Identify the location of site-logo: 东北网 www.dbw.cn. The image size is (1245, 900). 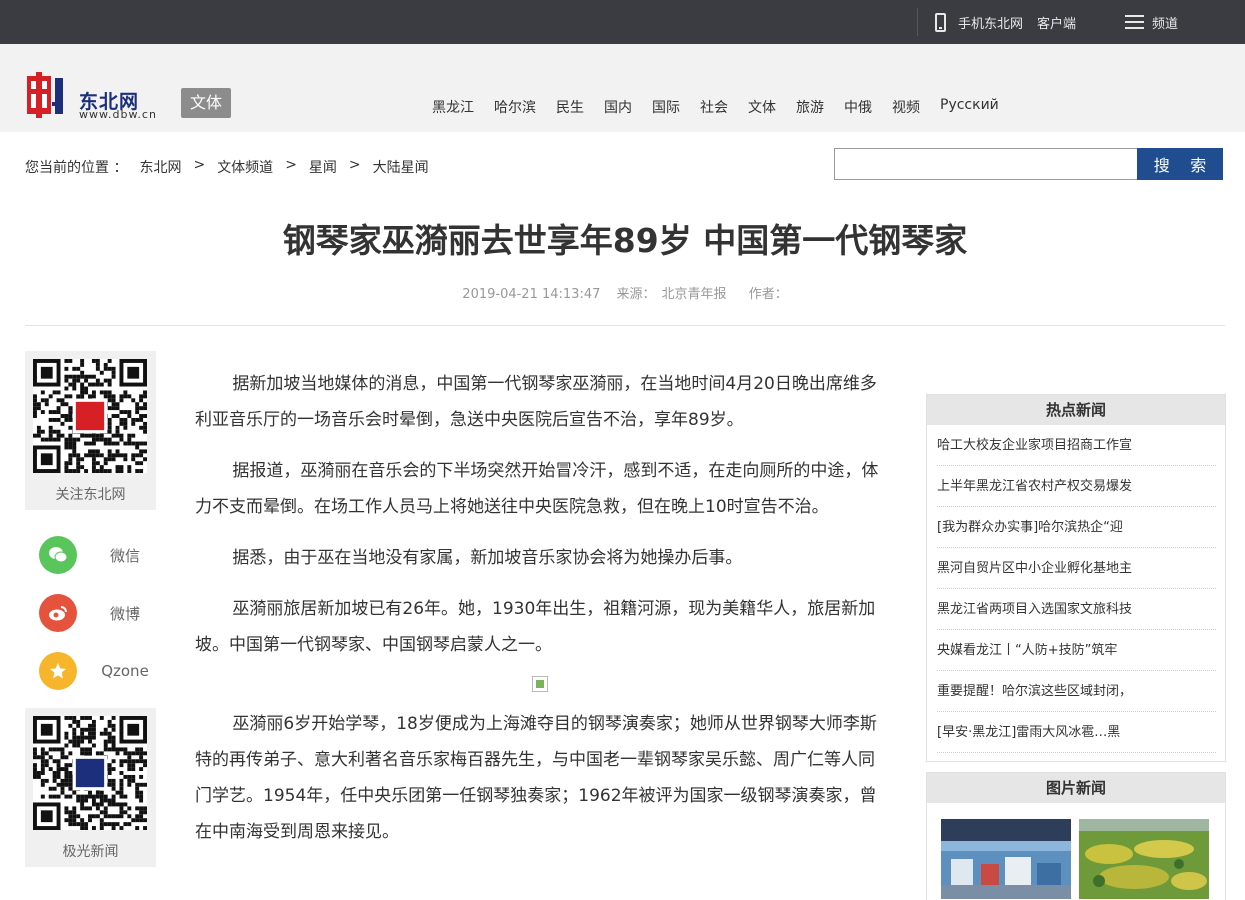
(100, 97).